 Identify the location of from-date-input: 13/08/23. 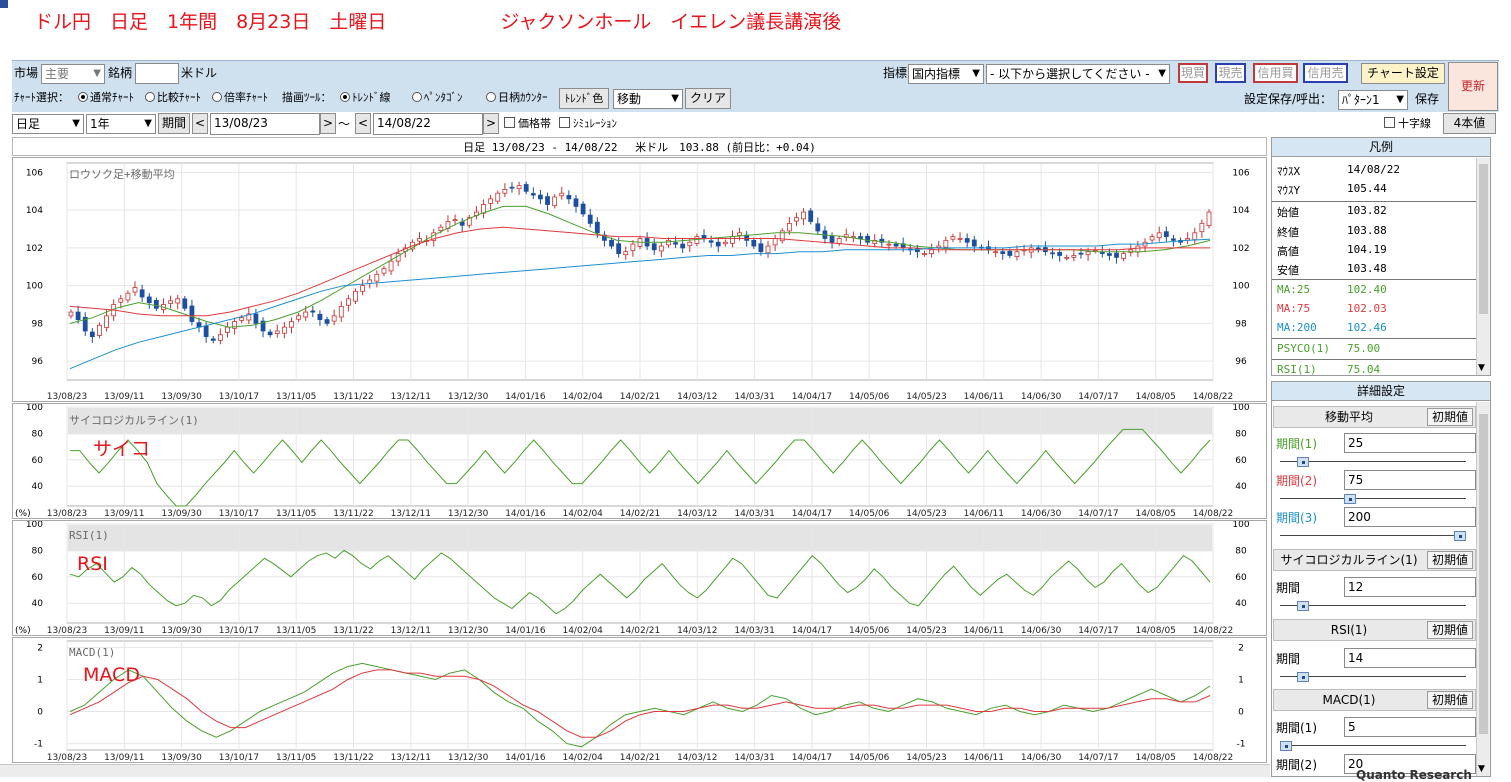
(265, 124).